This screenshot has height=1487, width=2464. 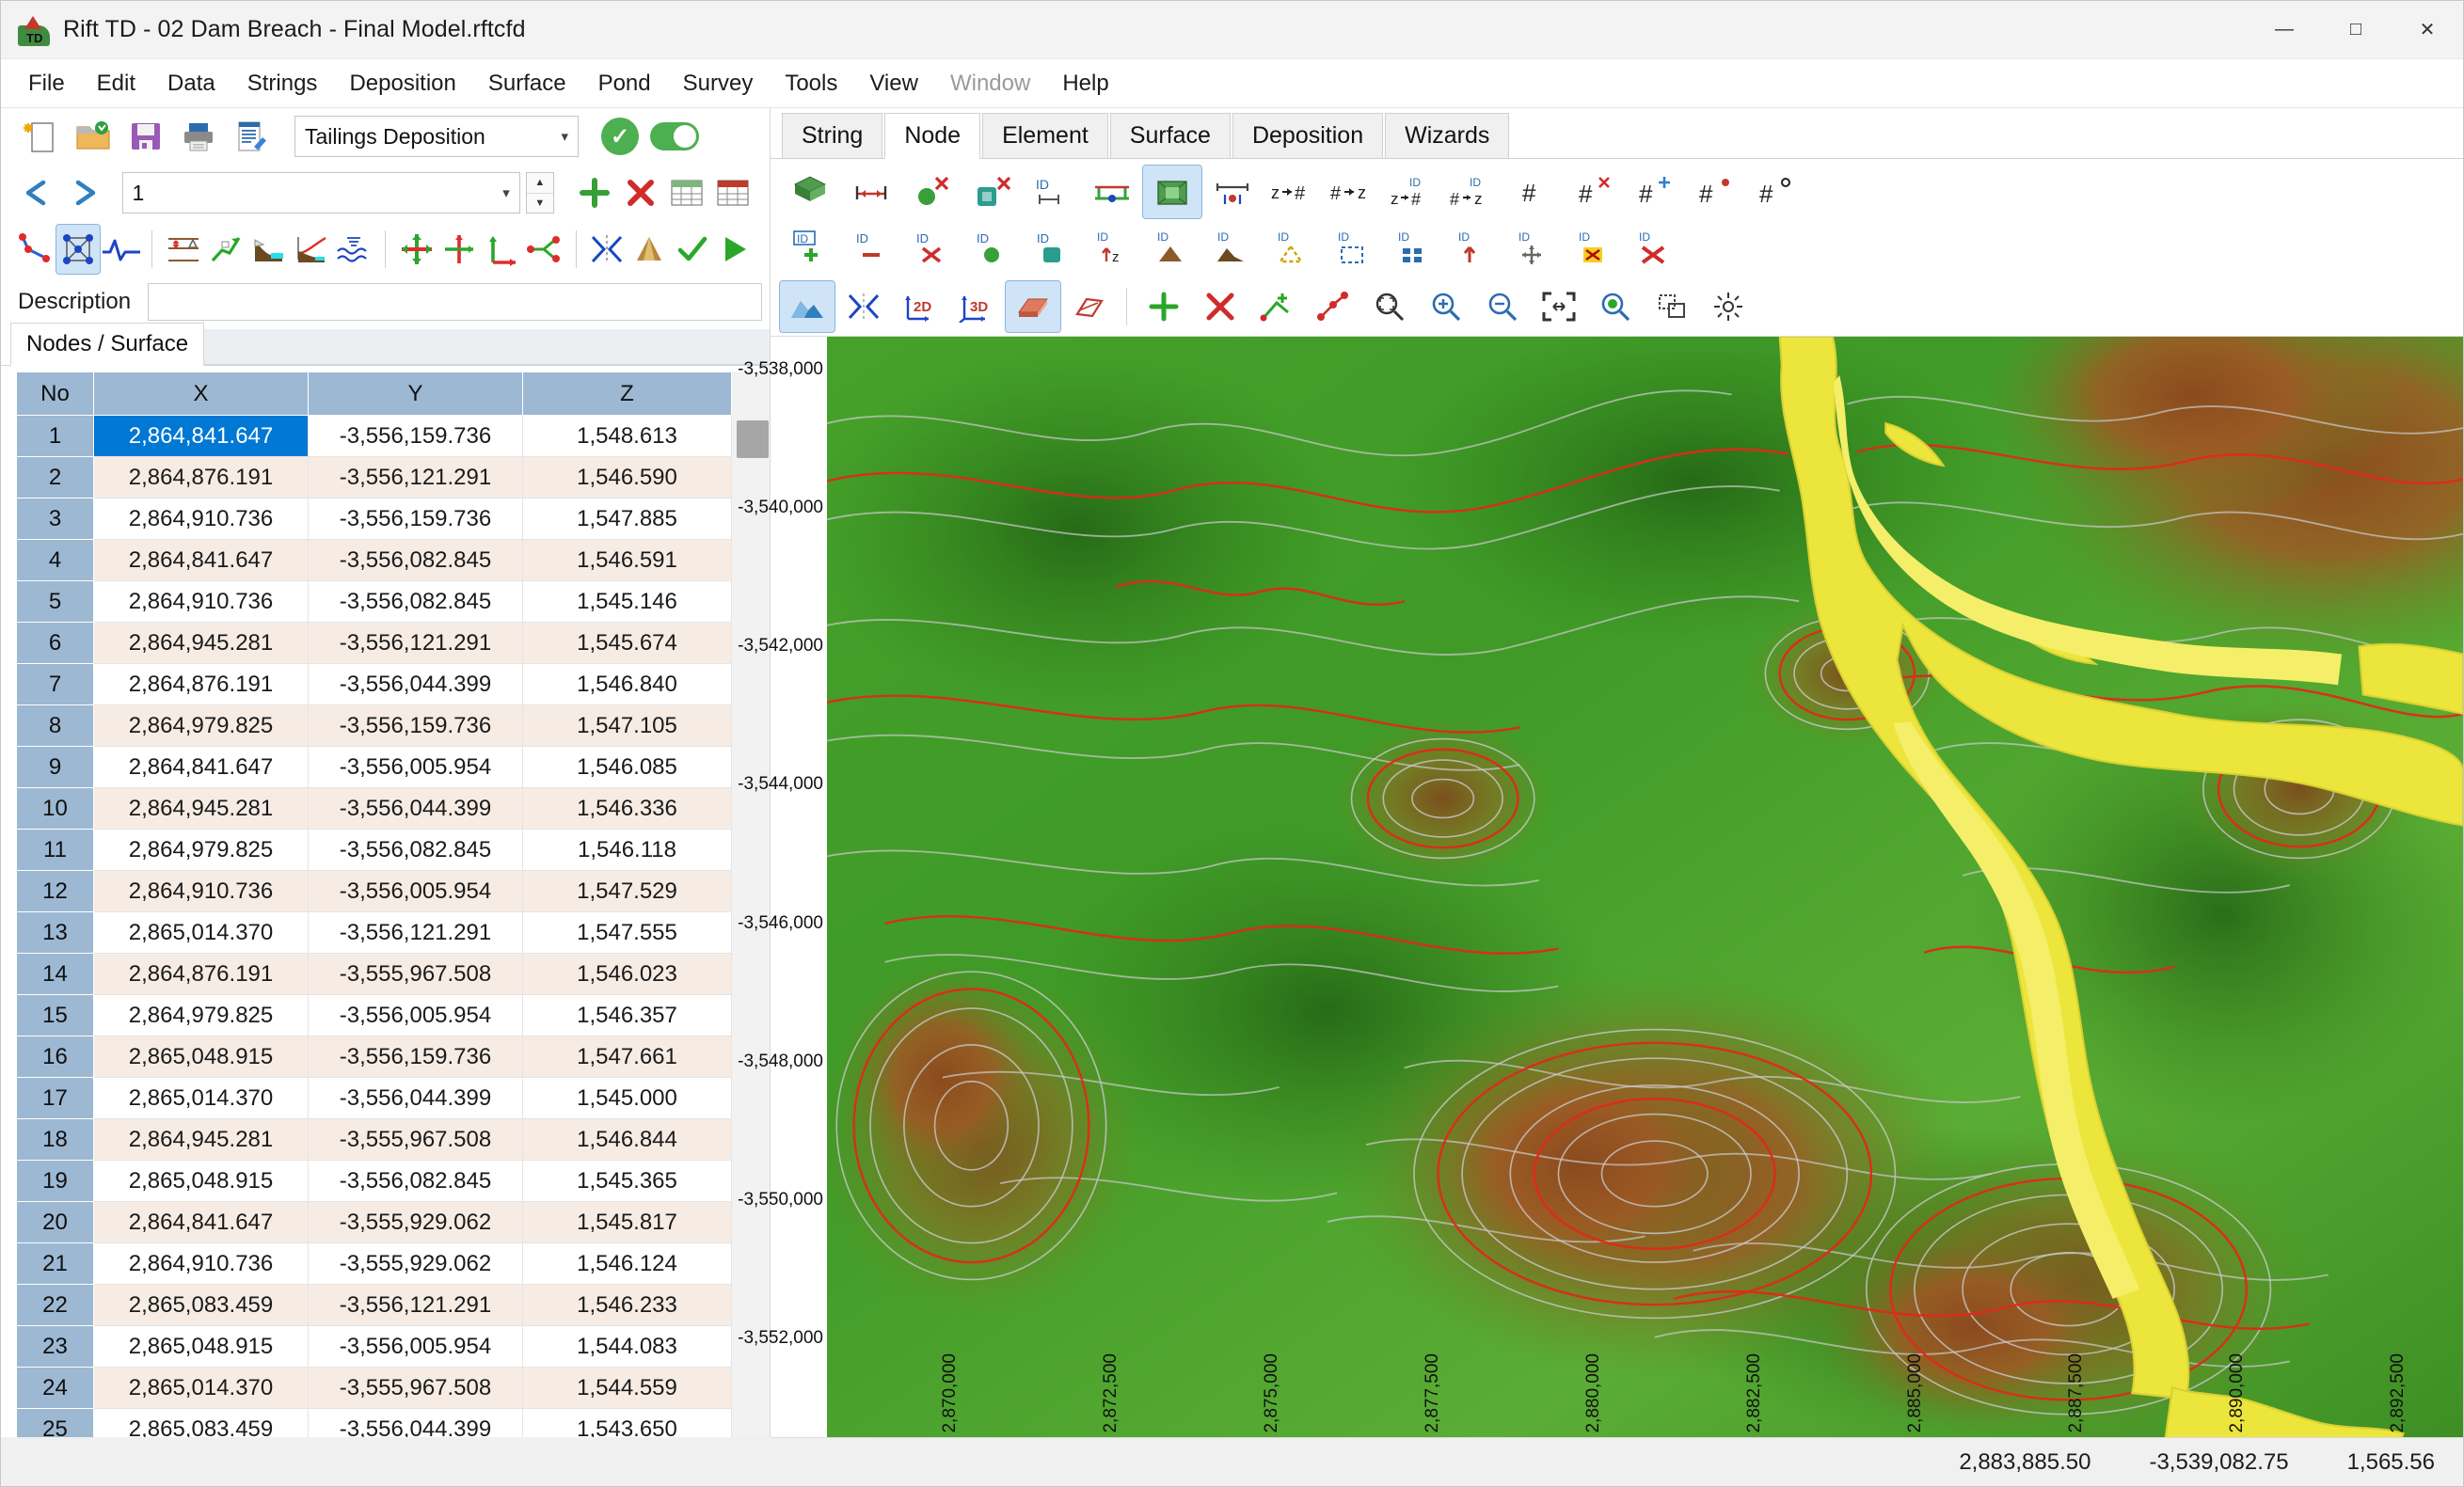 I want to click on cell-z: 1,548.613, so click(x=627, y=436).